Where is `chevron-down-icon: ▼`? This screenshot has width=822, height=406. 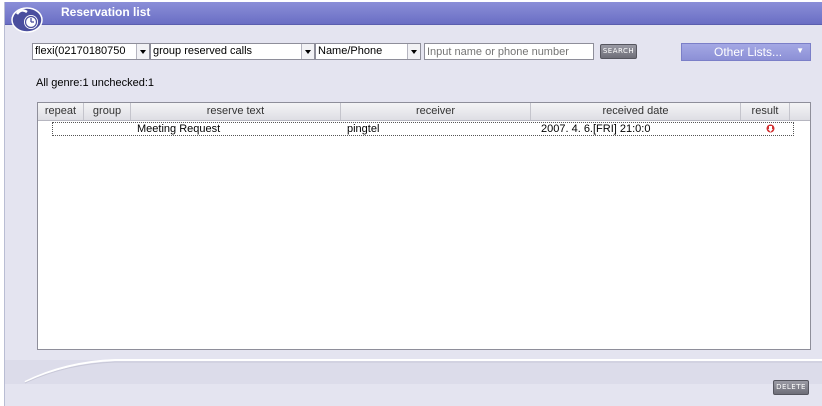
chevron-down-icon: ▼ is located at coordinates (800, 50).